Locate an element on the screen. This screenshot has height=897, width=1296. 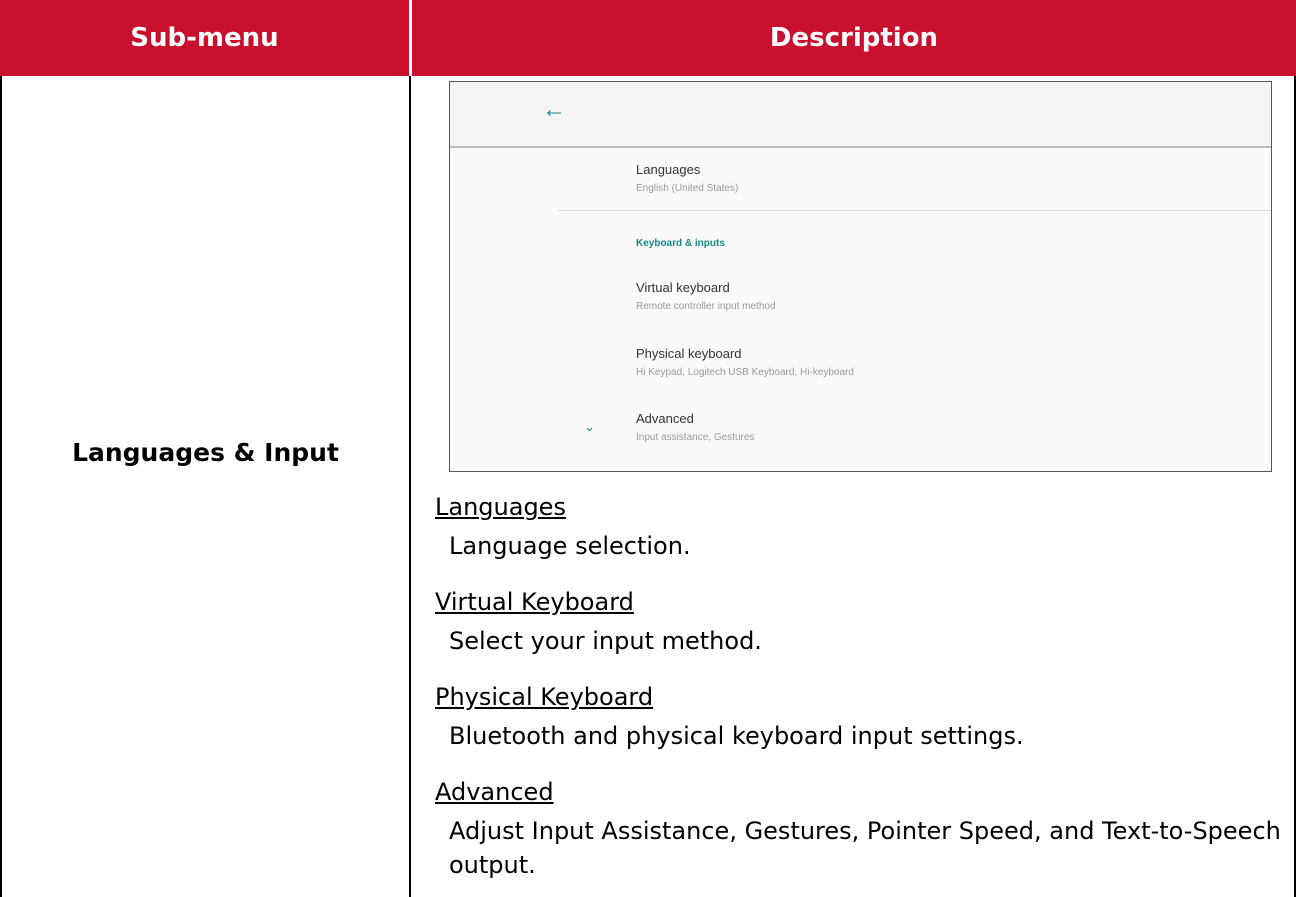
screenshot-section-label: Keyboard & inputs is located at coordinates (680, 243).